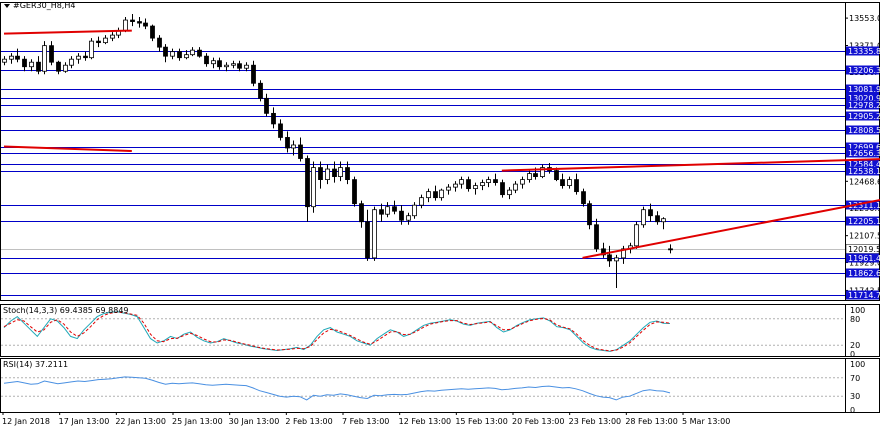 This screenshot has width=880, height=428. I want to click on level-label: 11961.4, so click(864, 258).